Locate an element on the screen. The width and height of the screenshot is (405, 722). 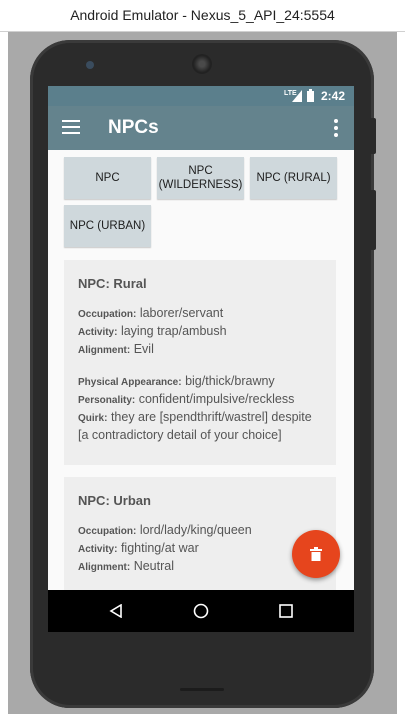
delete-fab-button is located at coordinates (316, 554).